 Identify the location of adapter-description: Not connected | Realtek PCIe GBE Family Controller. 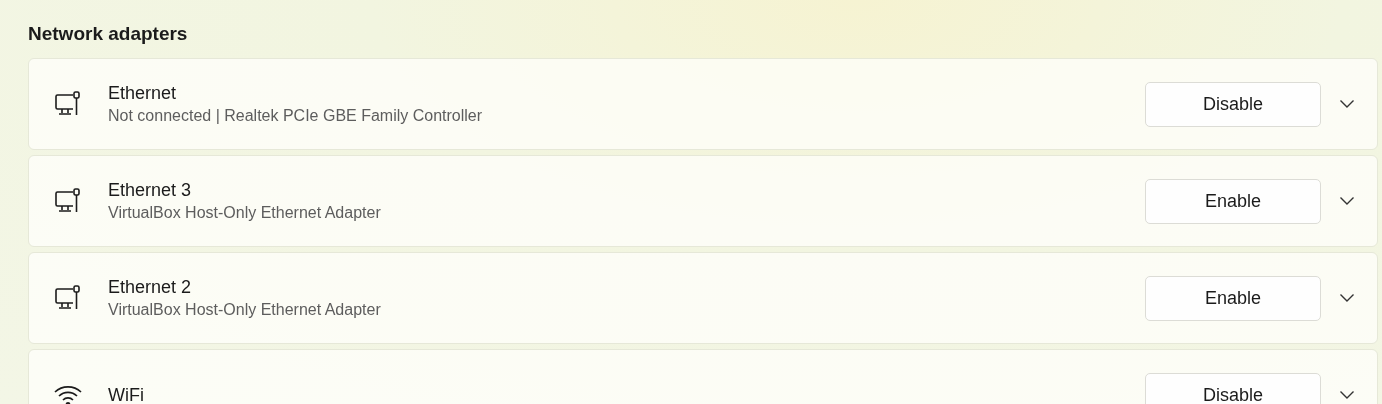
(295, 116).